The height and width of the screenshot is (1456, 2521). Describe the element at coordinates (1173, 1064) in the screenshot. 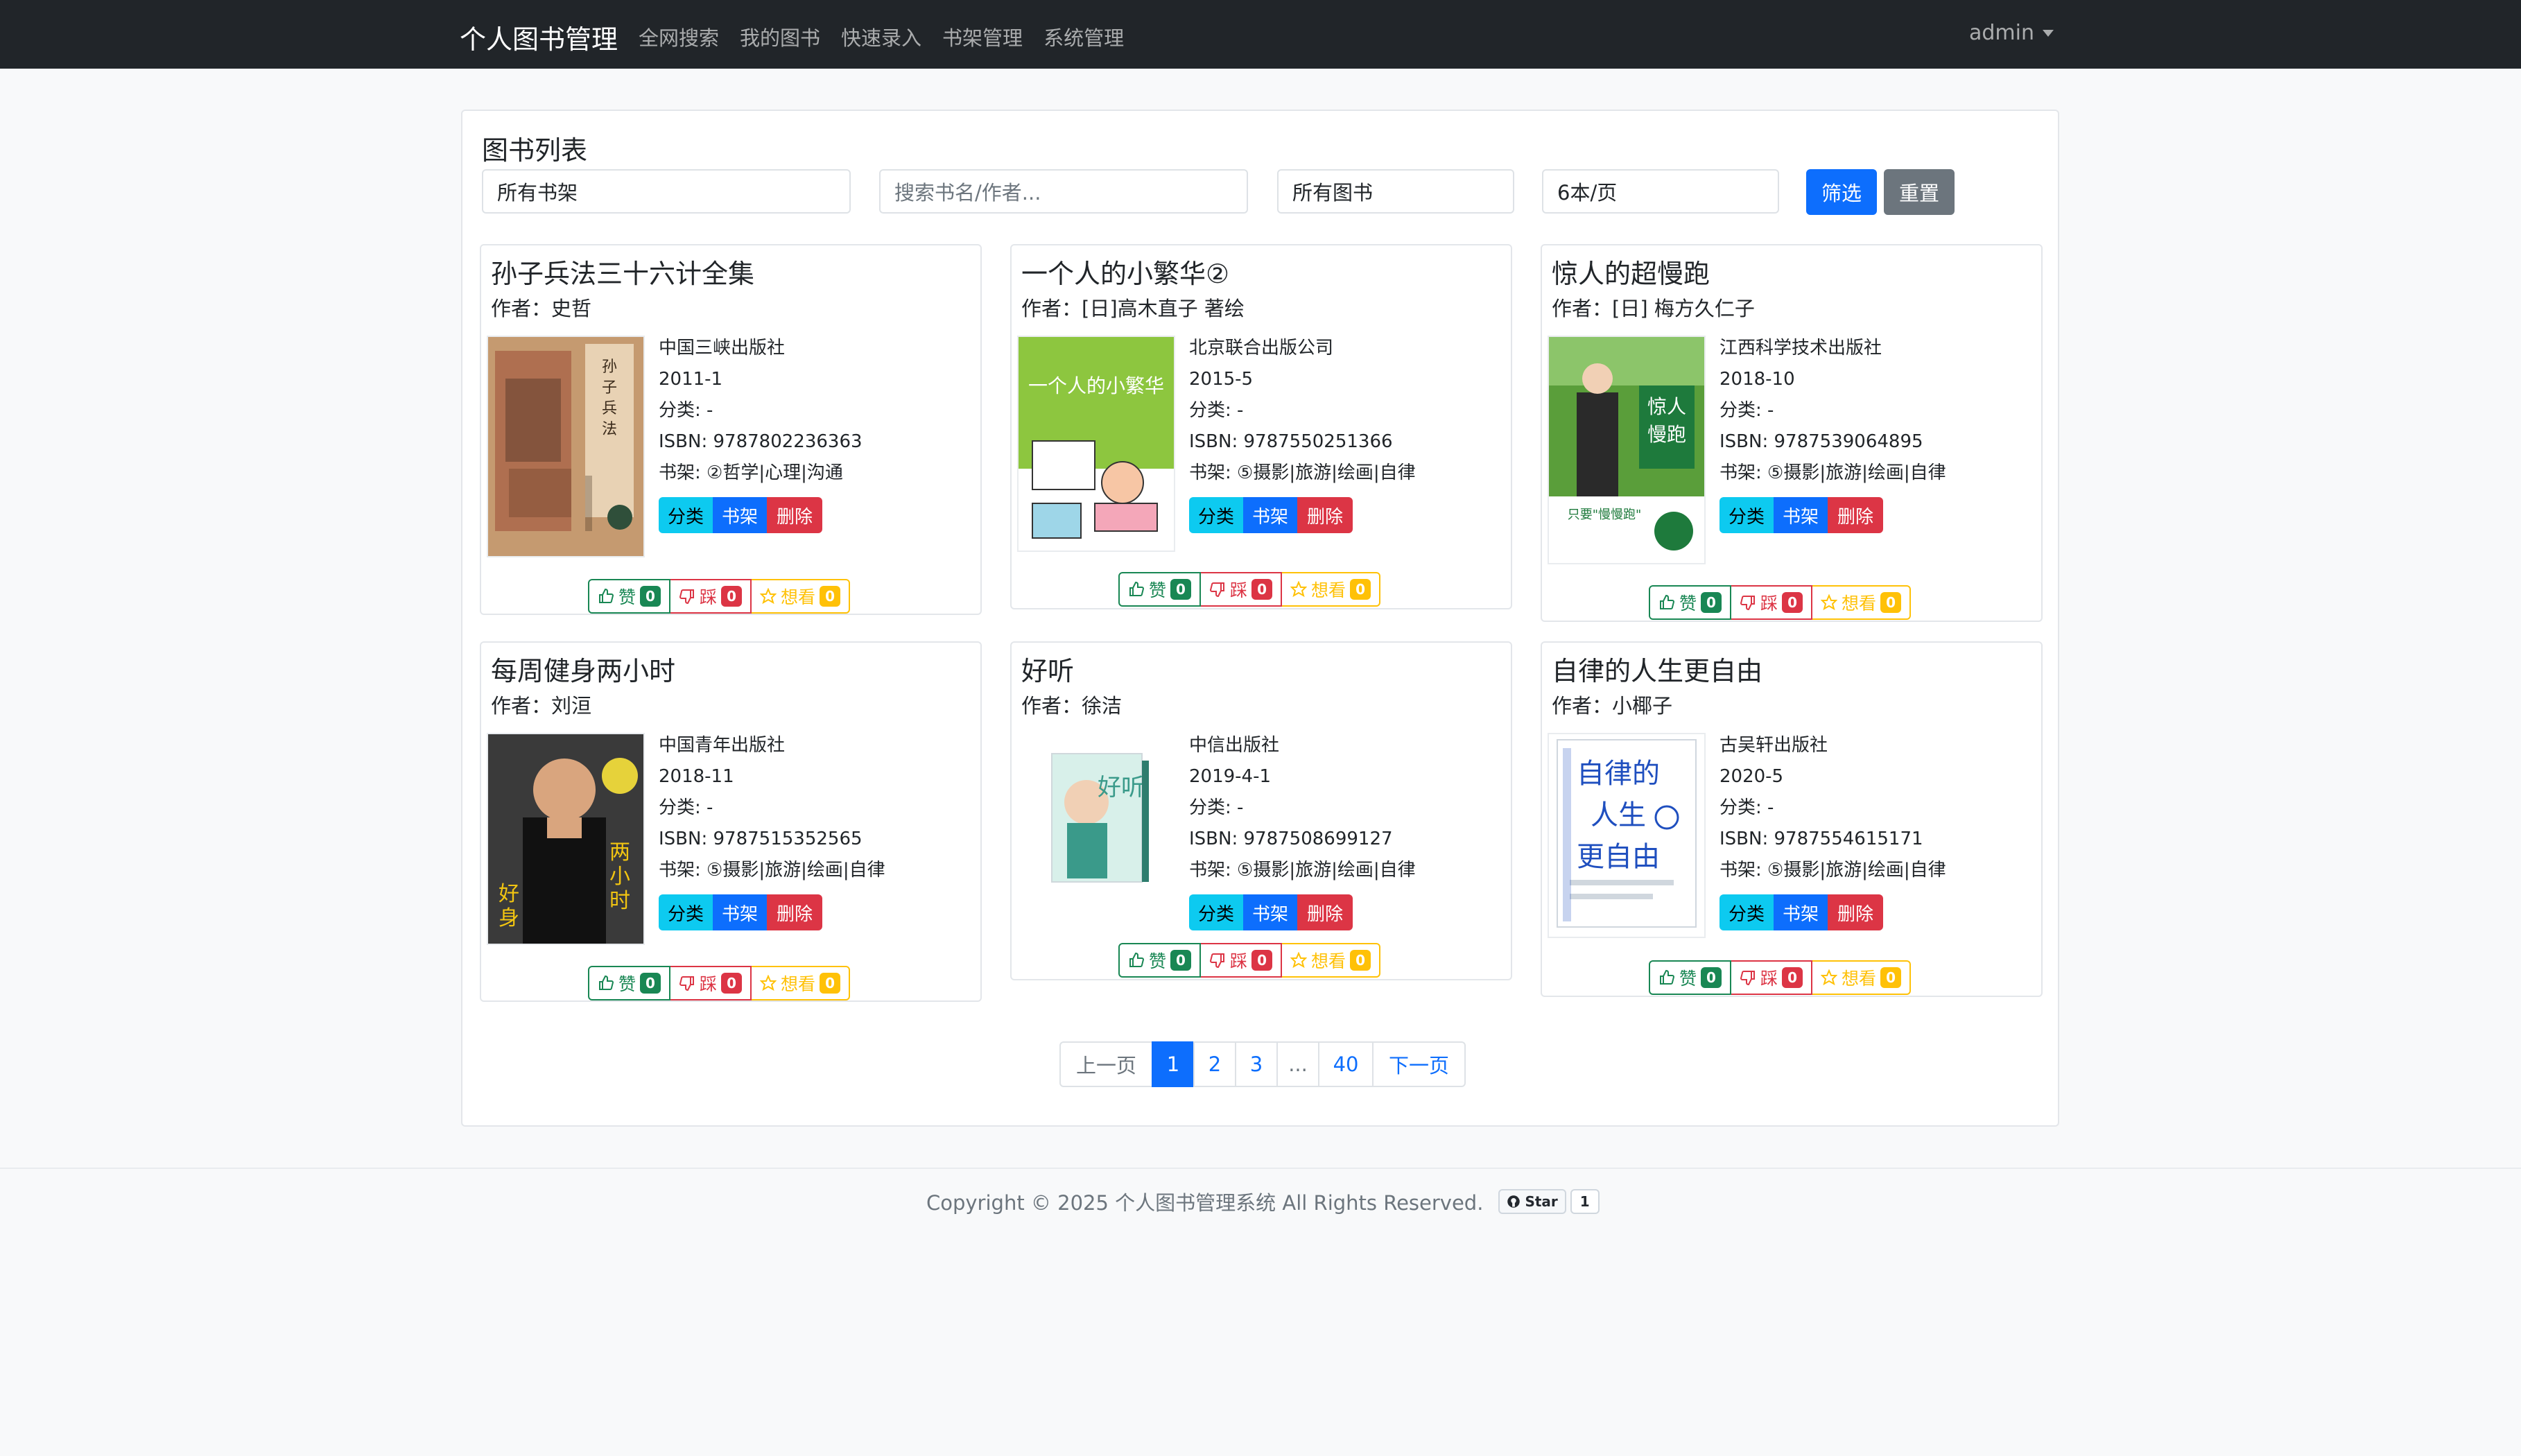

I see `page-1-button: 1` at that location.